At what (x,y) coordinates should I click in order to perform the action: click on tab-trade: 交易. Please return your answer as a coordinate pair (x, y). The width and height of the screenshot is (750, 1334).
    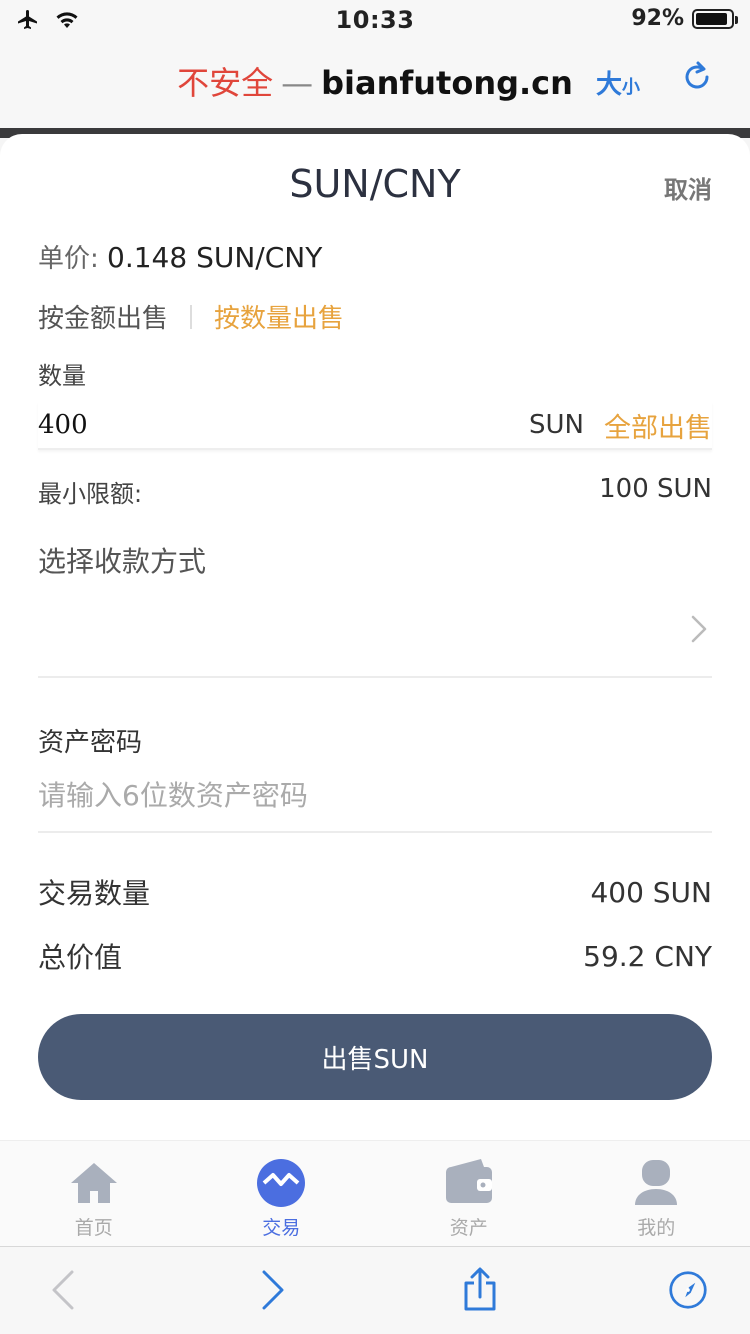
    Looking at the image, I should click on (282, 1193).